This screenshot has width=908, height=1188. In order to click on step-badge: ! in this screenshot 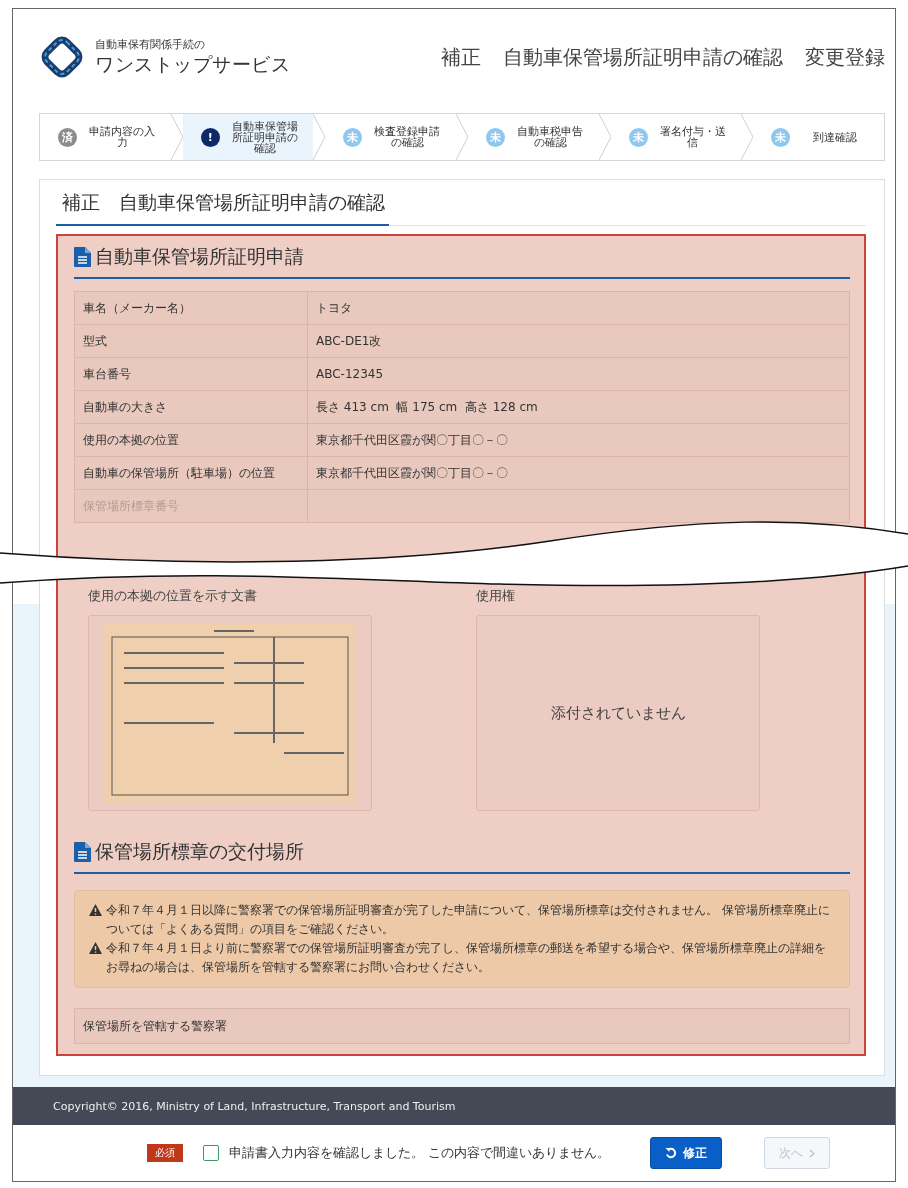, I will do `click(210, 137)`.